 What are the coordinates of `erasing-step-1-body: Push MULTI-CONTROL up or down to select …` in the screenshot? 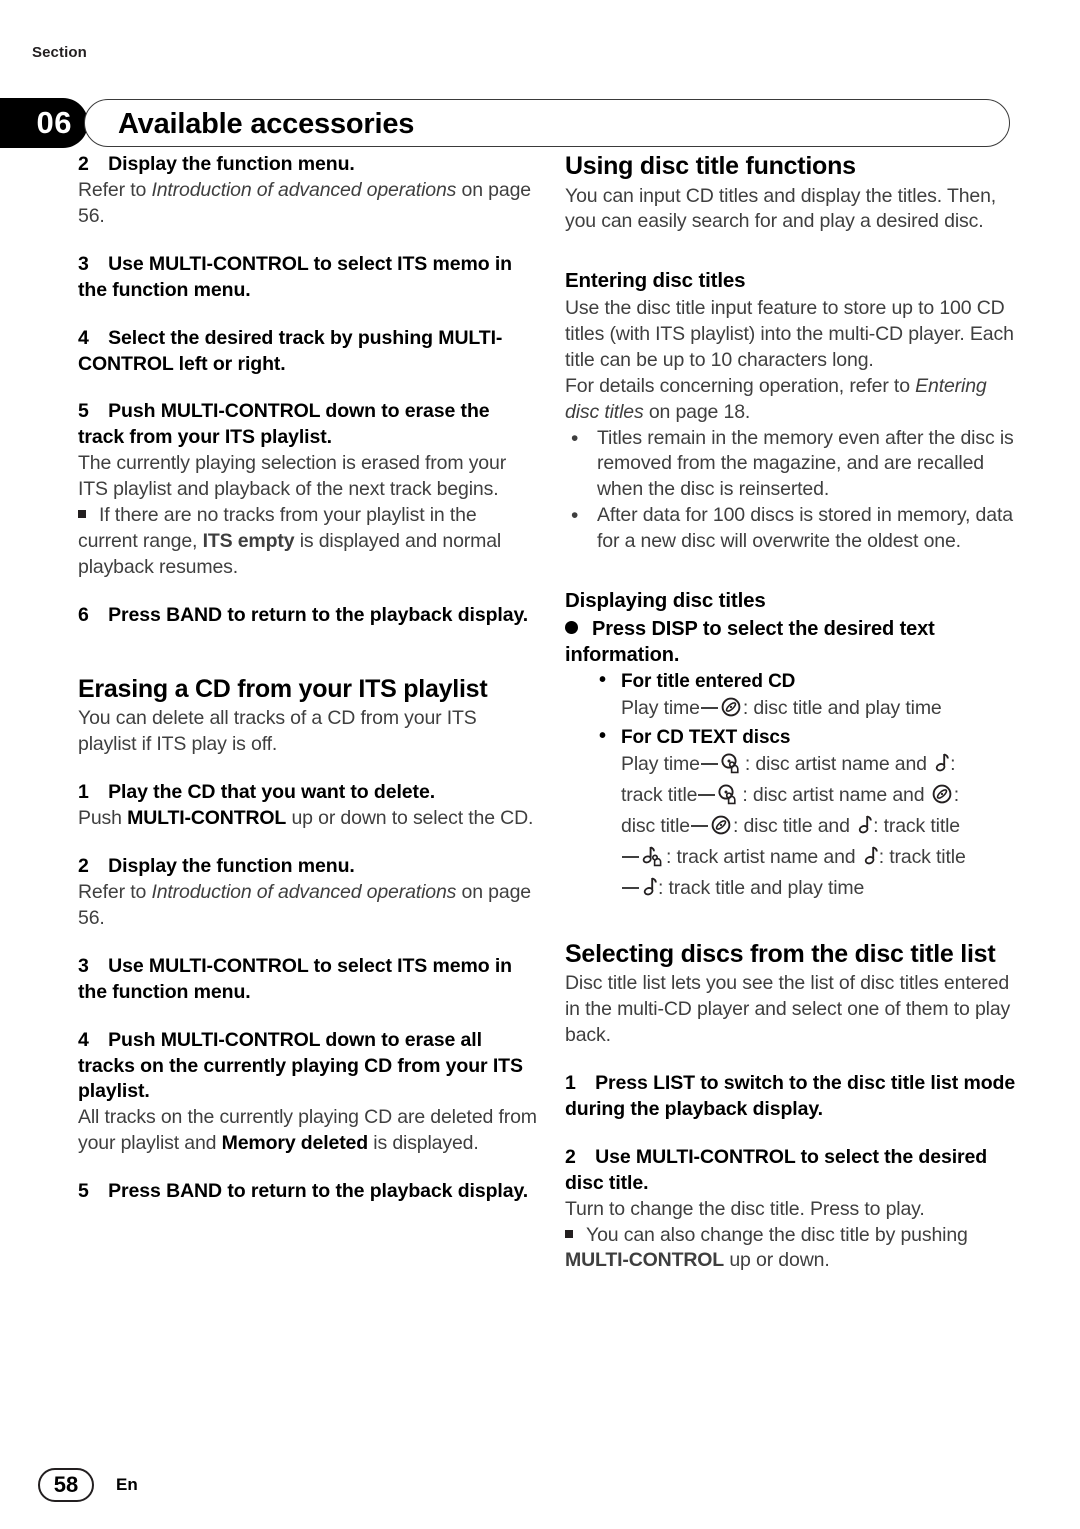 It's located at (306, 818).